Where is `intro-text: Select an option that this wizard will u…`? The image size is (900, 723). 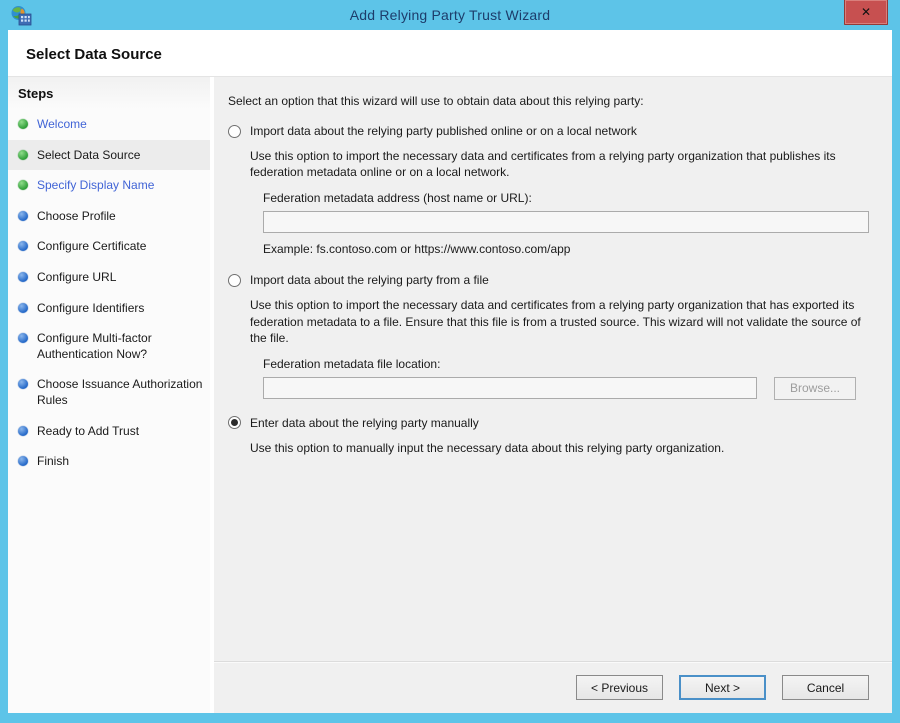
intro-text: Select an option that this wizard will u… is located at coordinates (436, 101).